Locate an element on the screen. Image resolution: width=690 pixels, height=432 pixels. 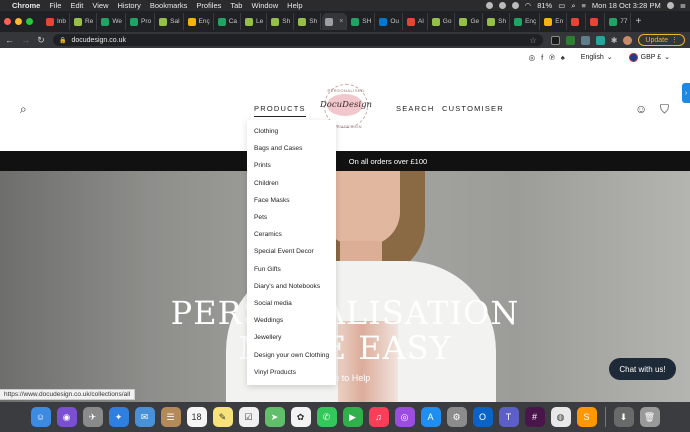
messages-icon: ✆ is located at coordinates (326, 417).